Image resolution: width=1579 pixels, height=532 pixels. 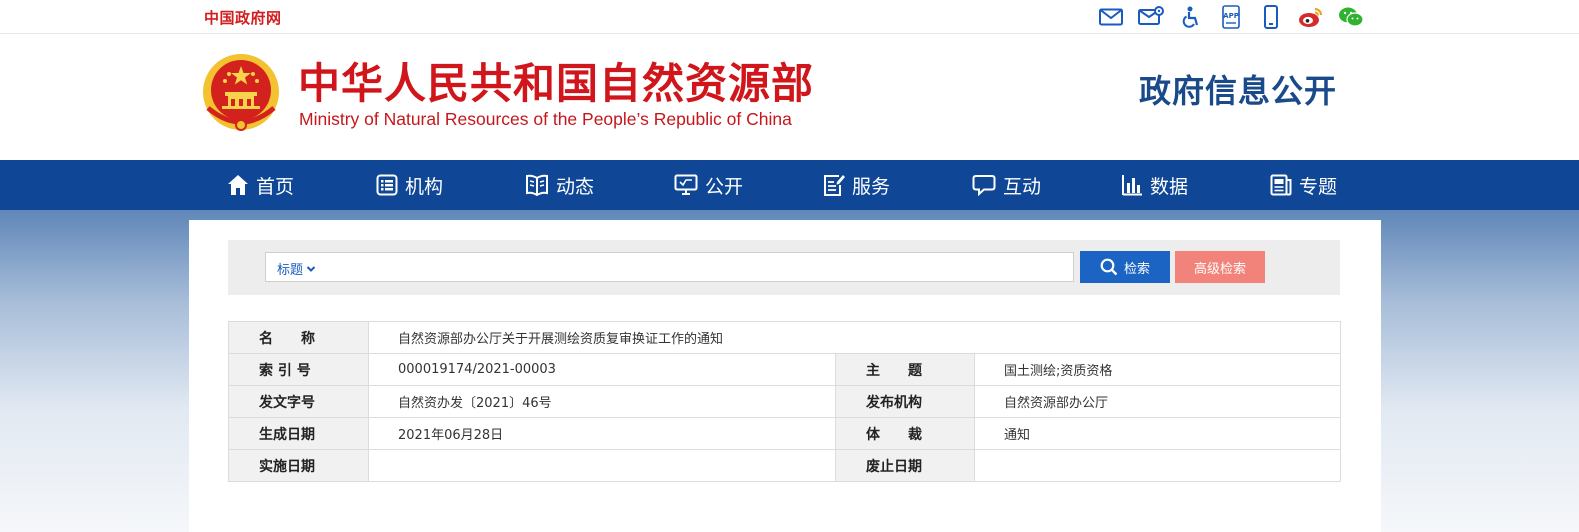 What do you see at coordinates (298, 433) in the screenshot?
I see `meta-label-created-date: 生成日期` at bounding box center [298, 433].